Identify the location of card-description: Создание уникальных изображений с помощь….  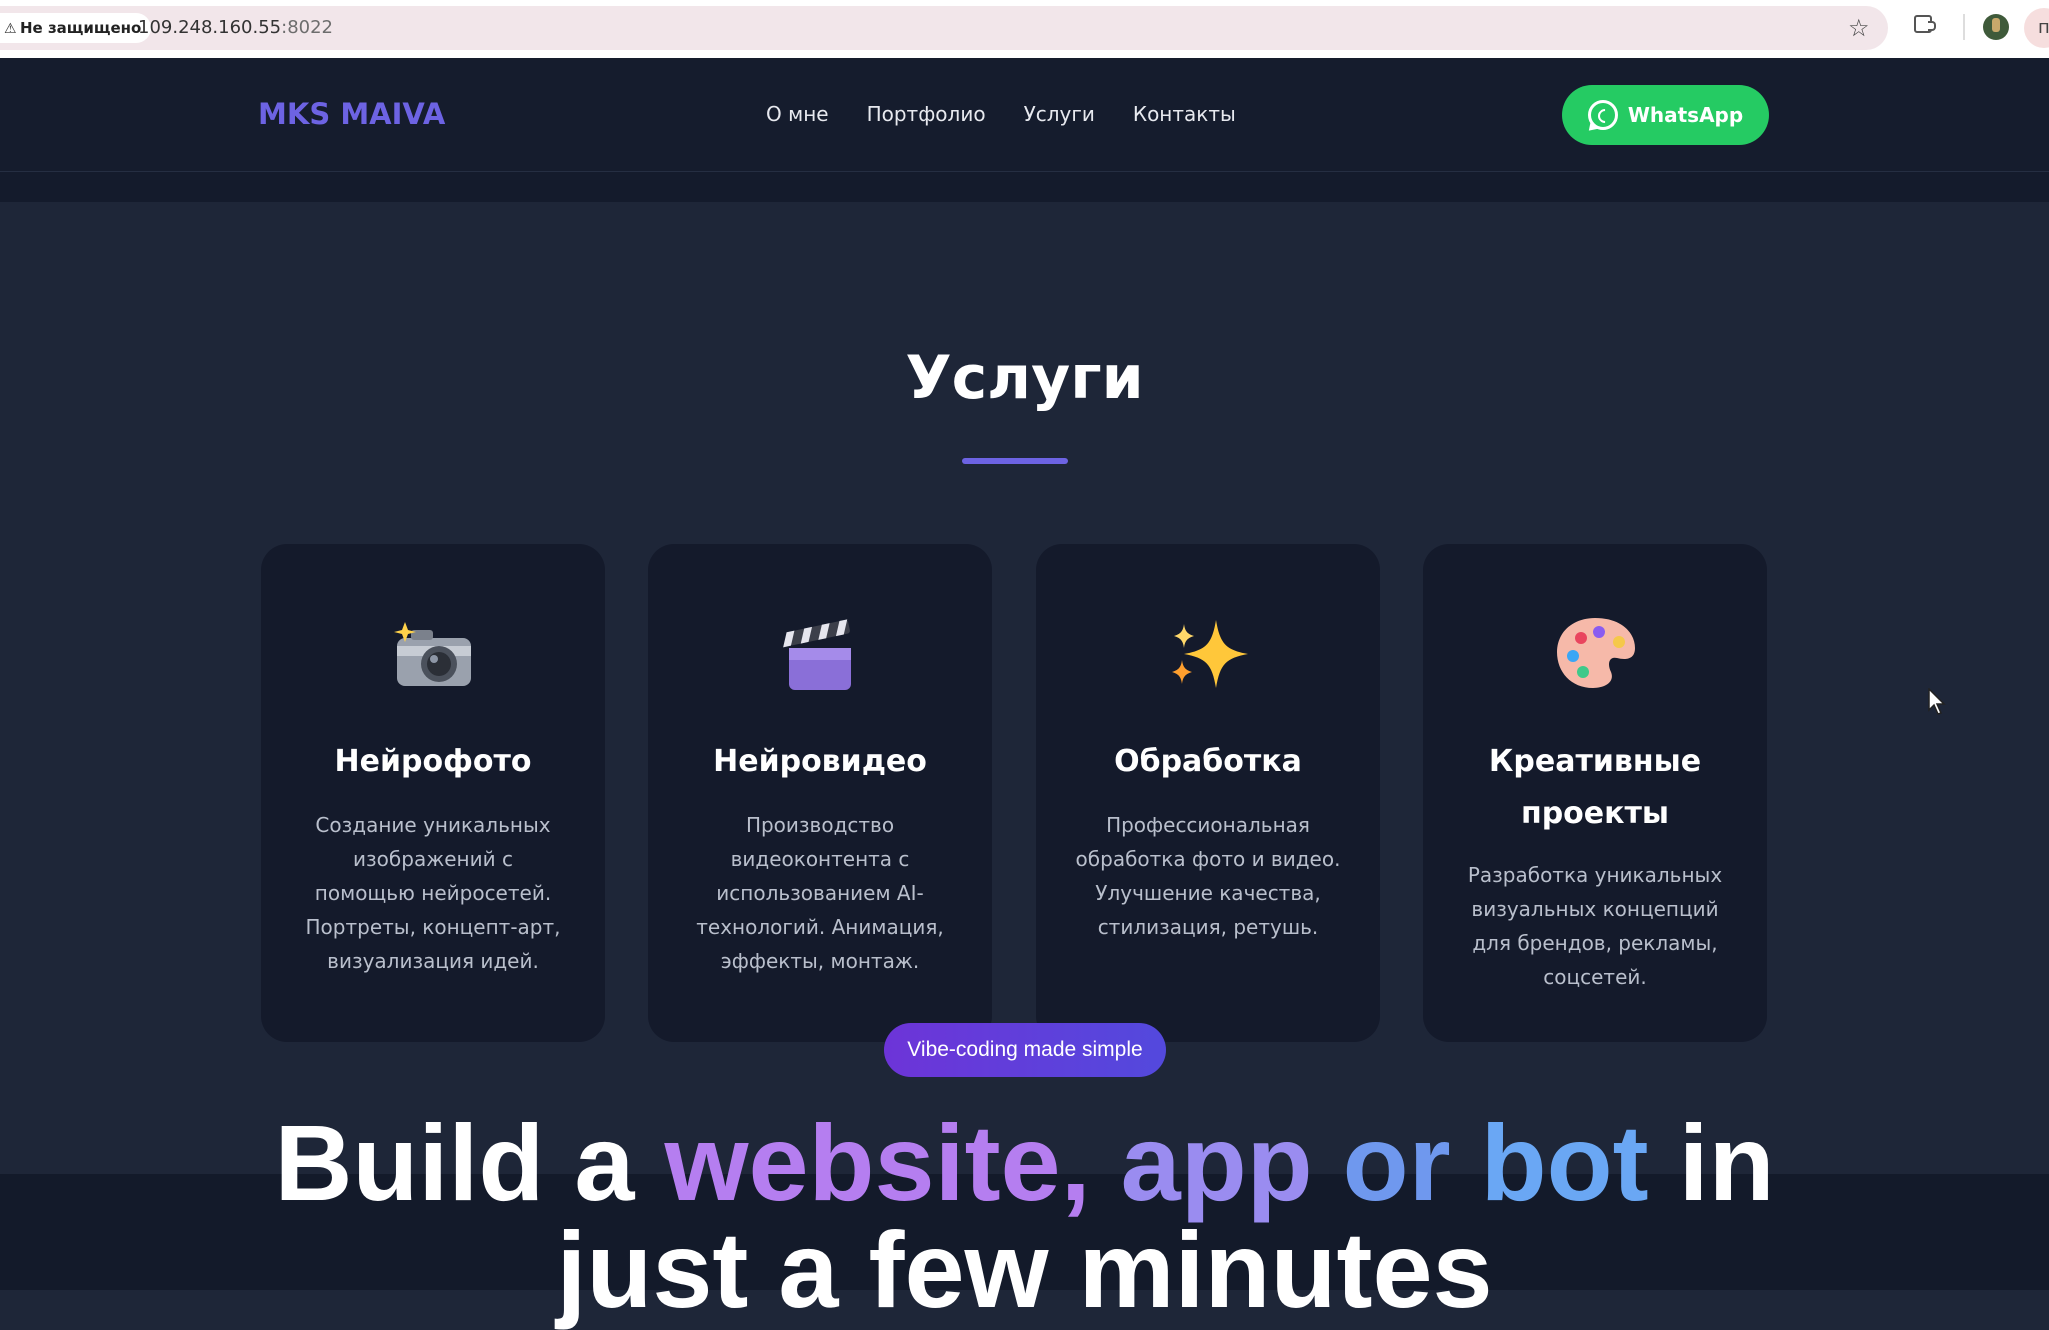
(433, 893).